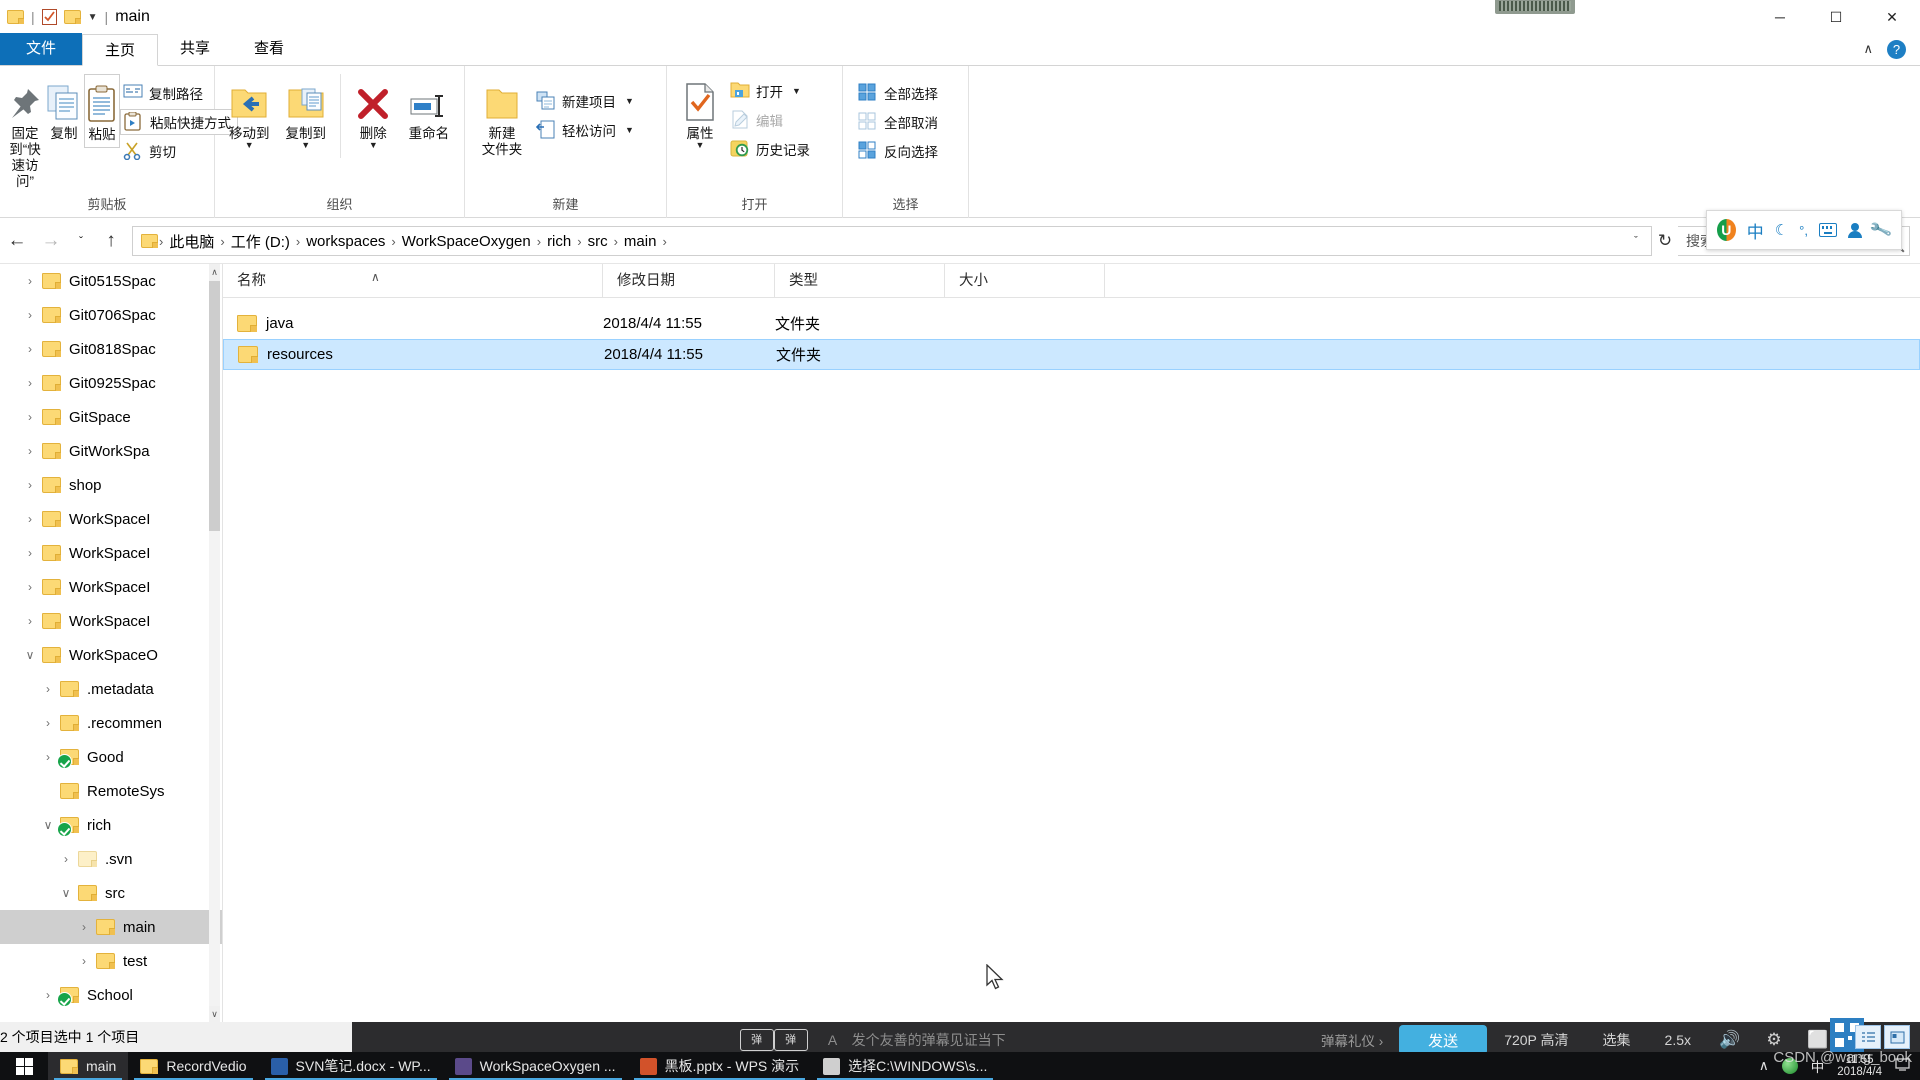  I want to click on tree-item-git0818spac: › Git0818Spac, so click(111, 349).